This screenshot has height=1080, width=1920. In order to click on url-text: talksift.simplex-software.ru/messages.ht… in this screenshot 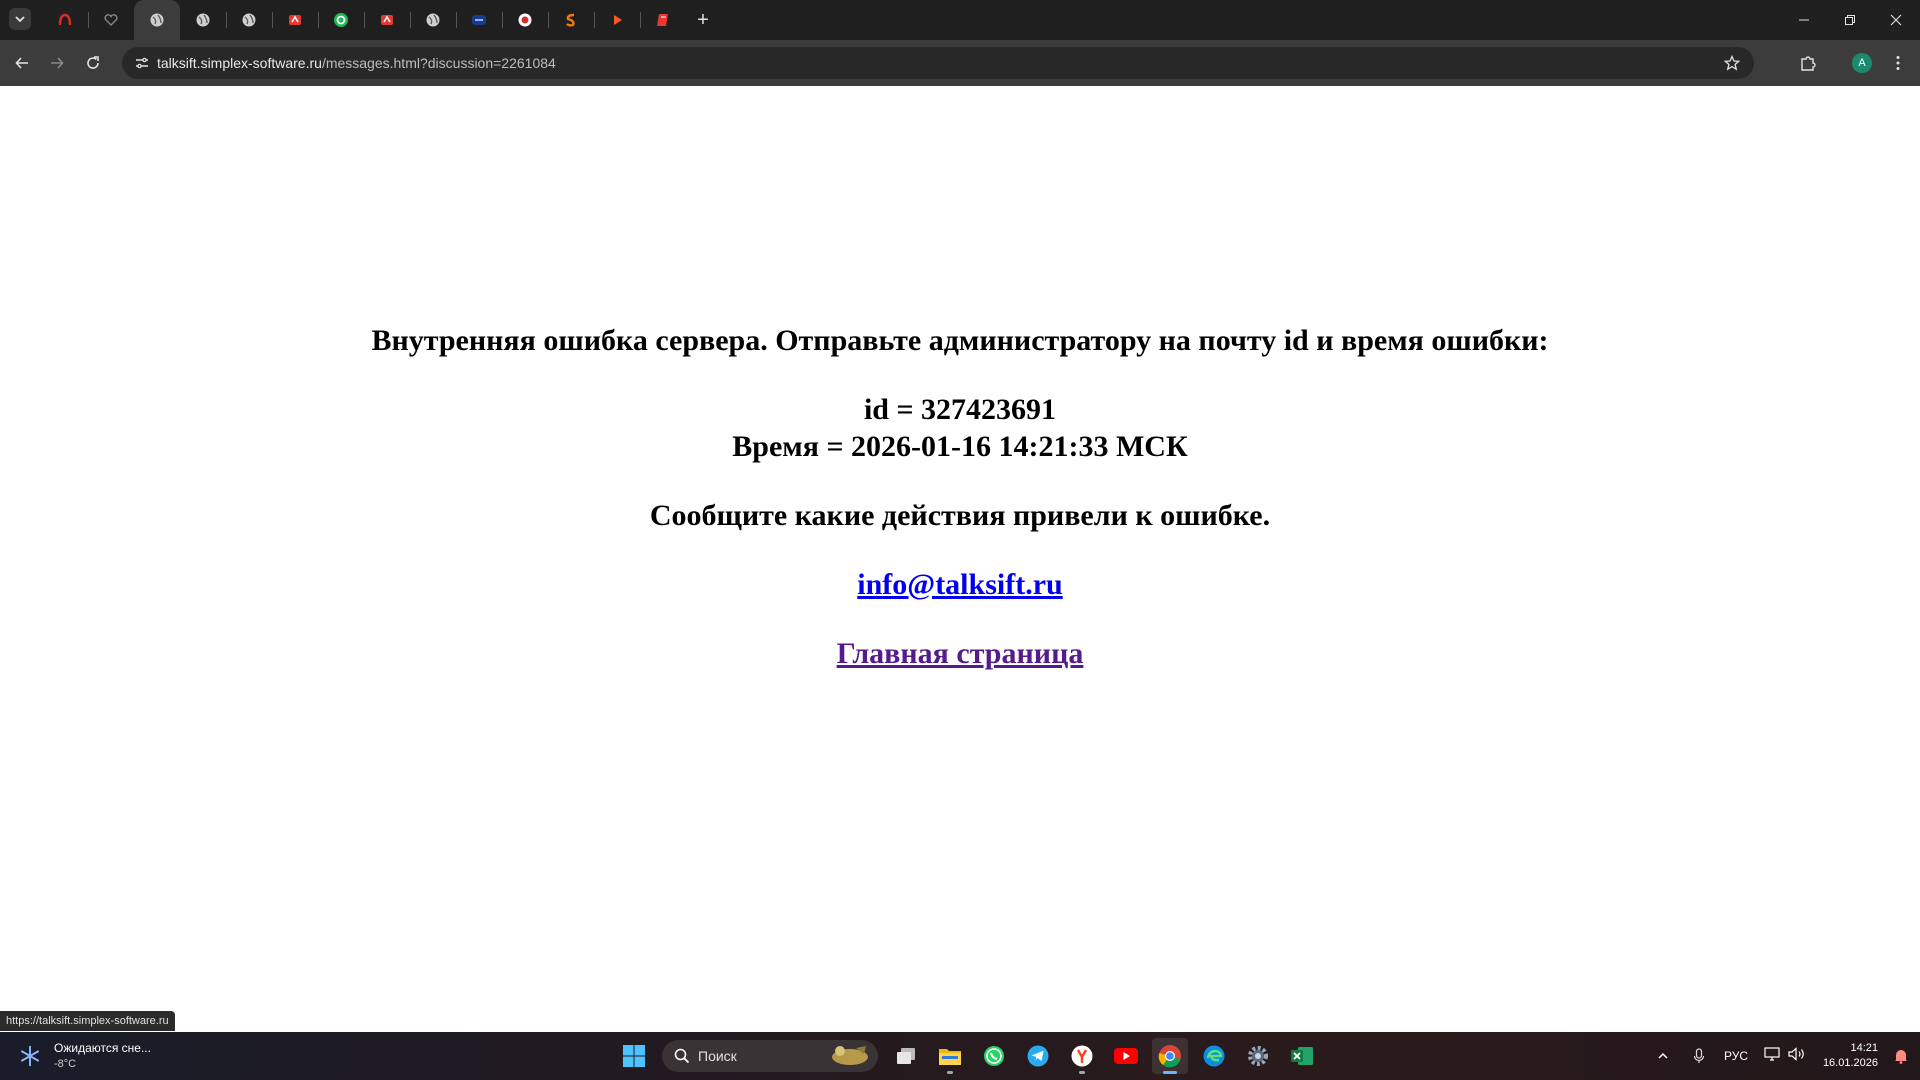, I will do `click(356, 63)`.